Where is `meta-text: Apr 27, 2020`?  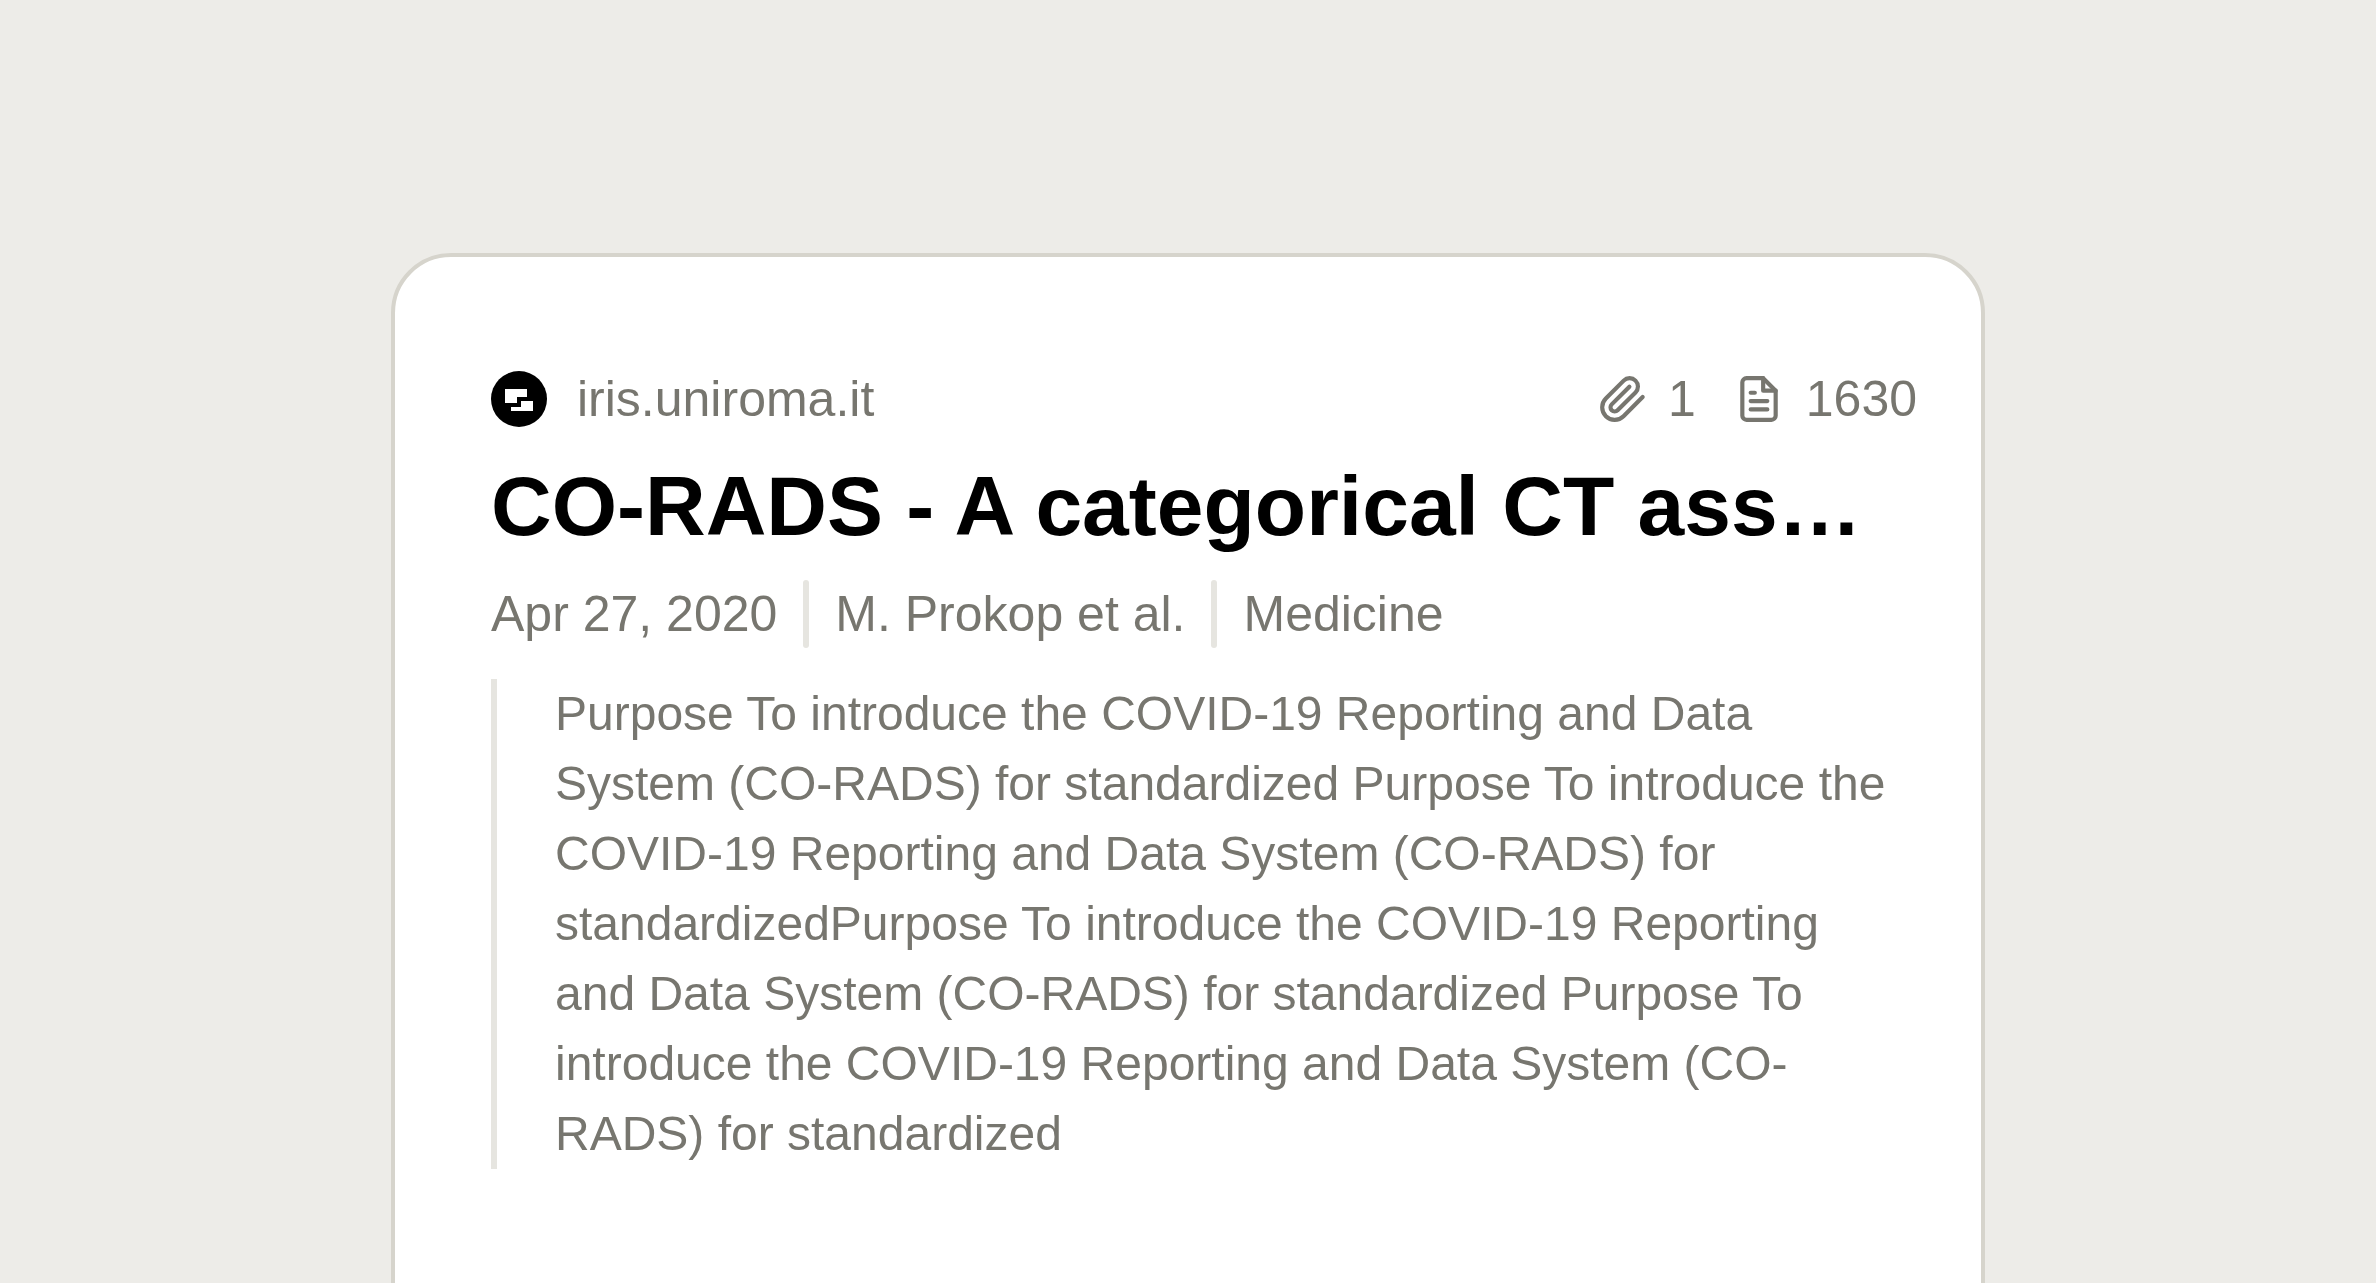
meta-text: Apr 27, 2020 is located at coordinates (634, 614).